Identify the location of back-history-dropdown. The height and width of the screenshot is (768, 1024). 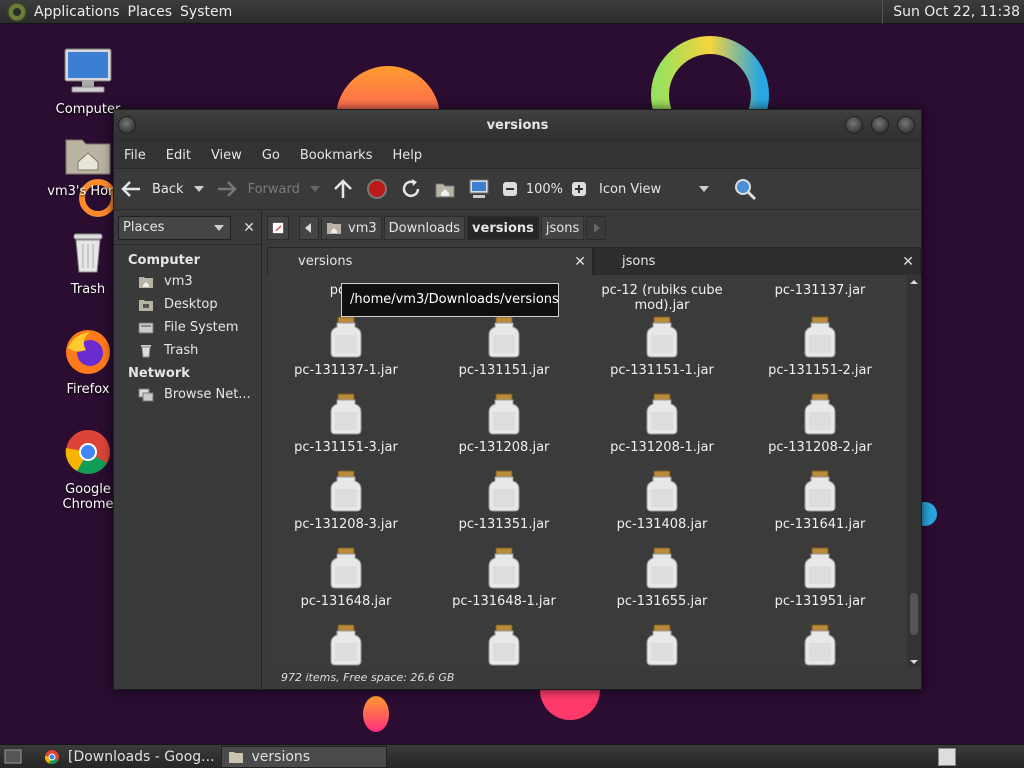
(198, 189).